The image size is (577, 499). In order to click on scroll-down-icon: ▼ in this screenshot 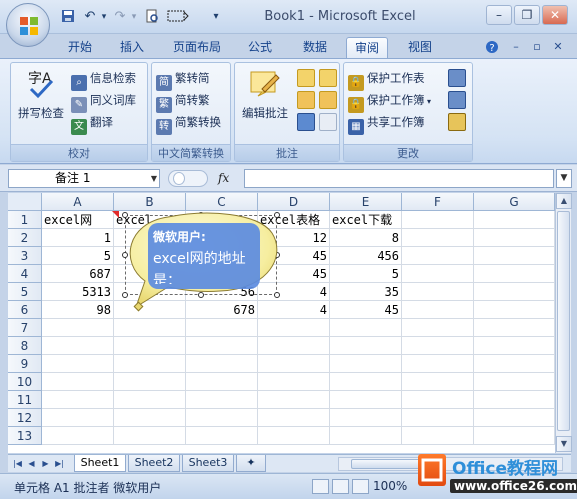, I will do `click(564, 444)`.